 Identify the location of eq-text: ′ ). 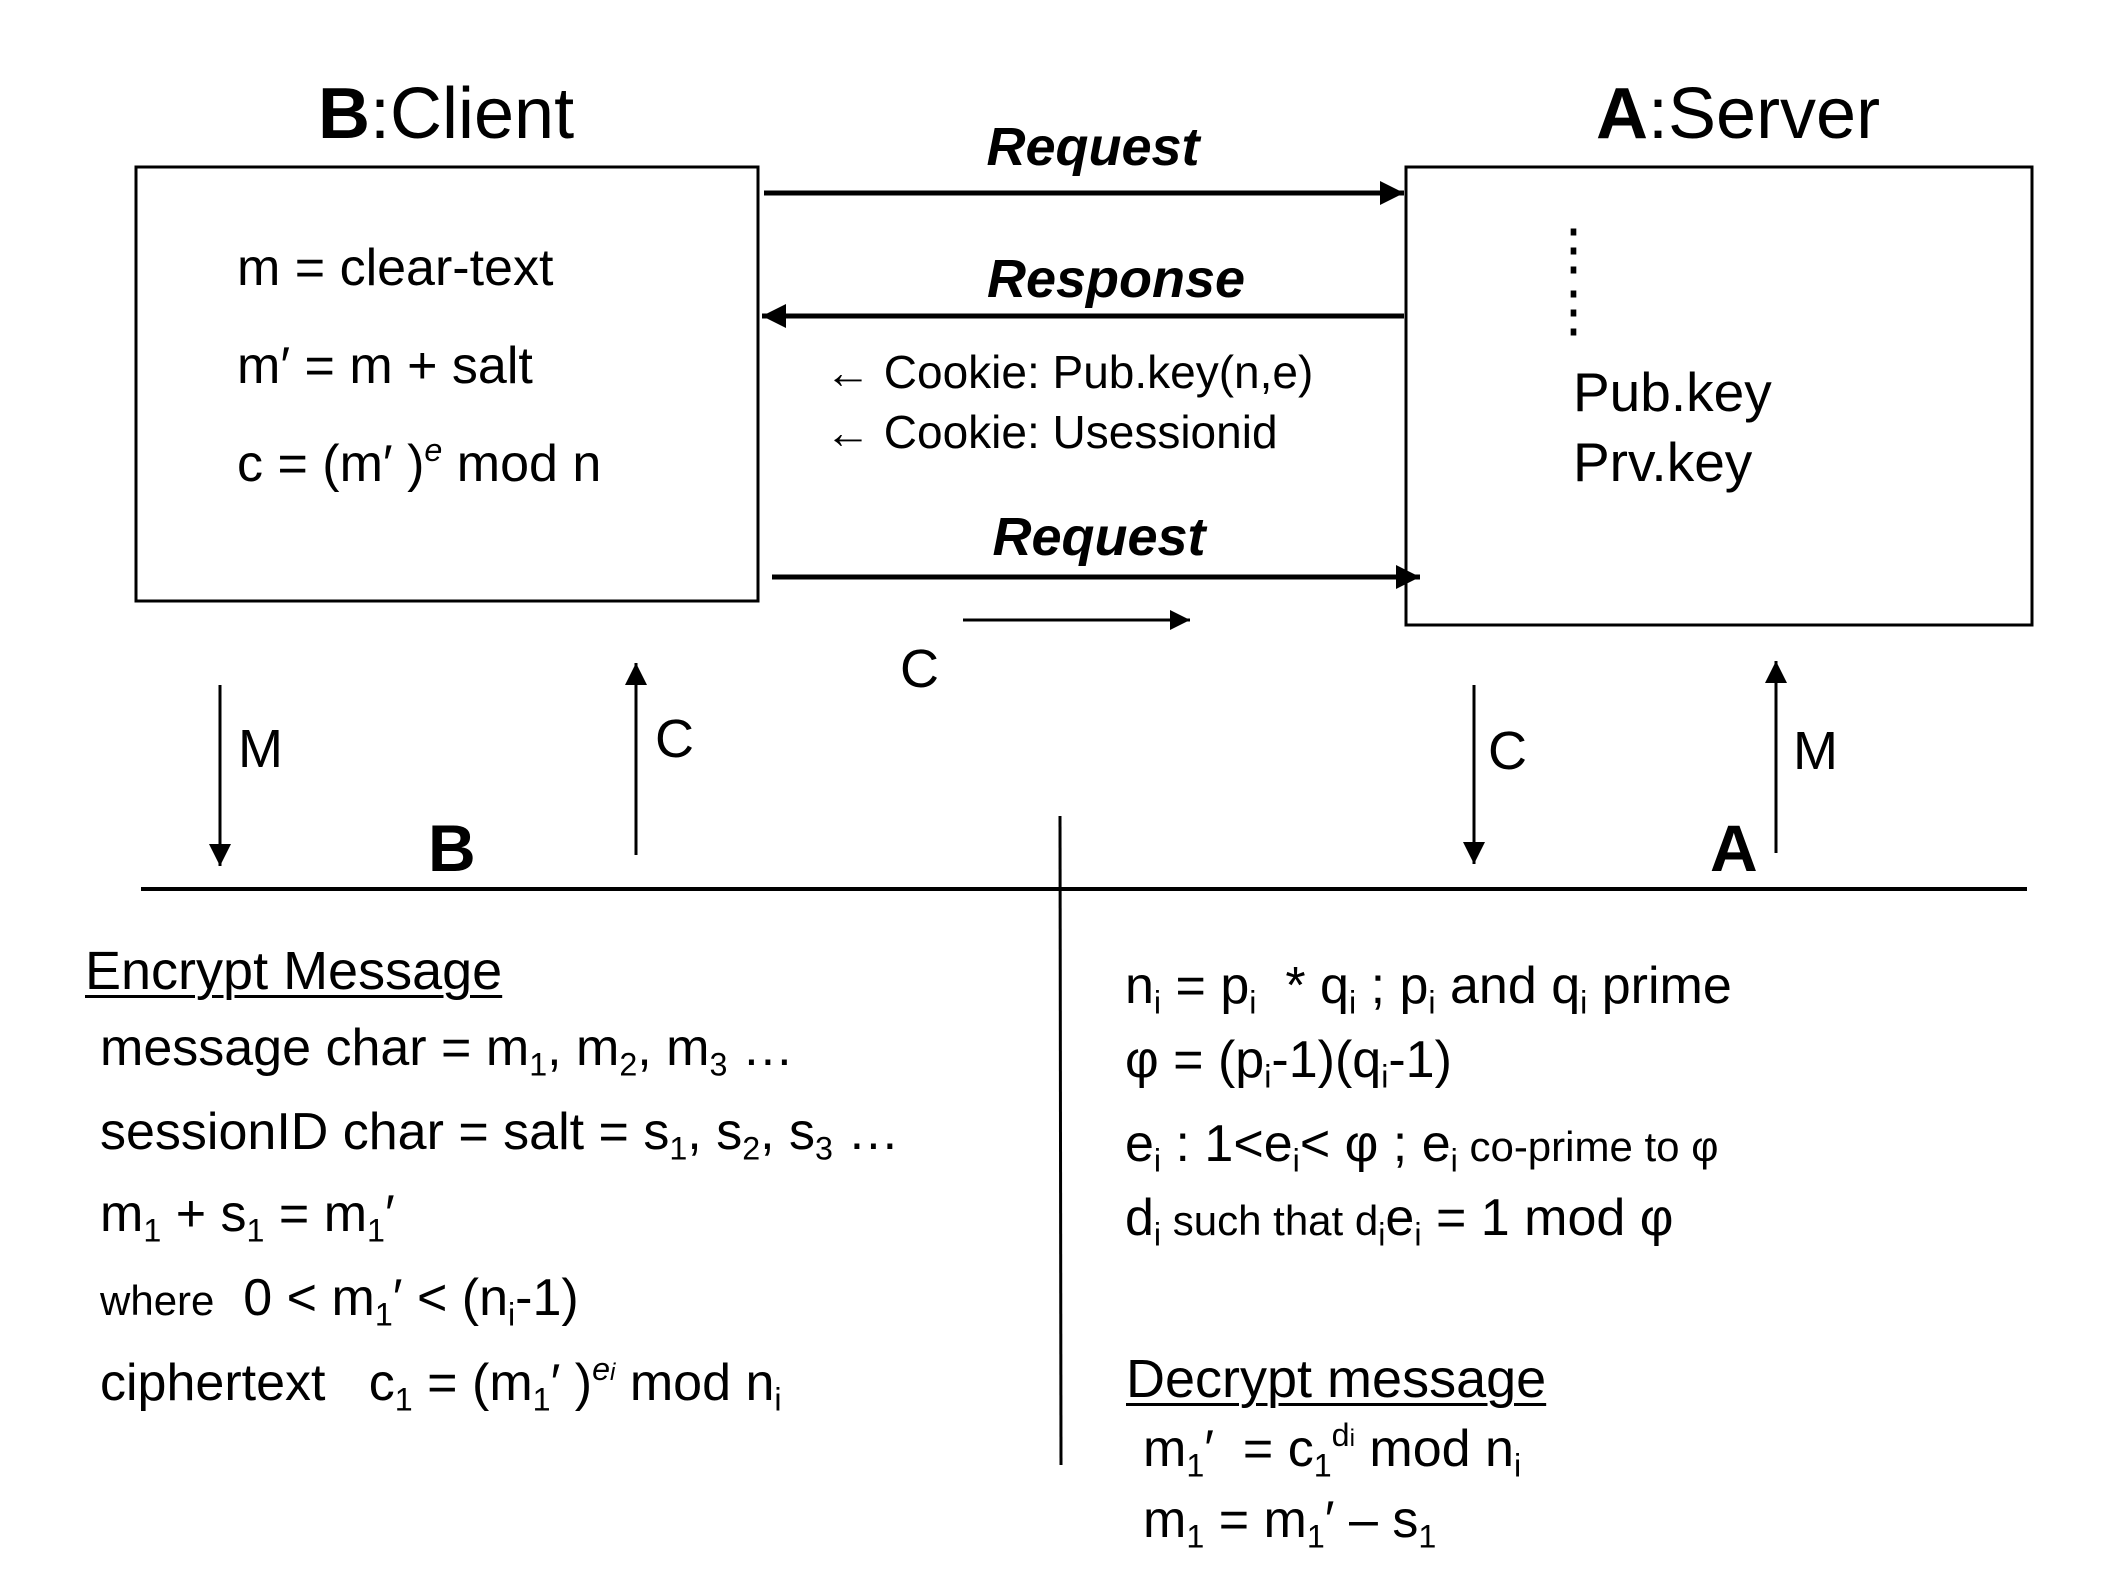
(571, 1383).